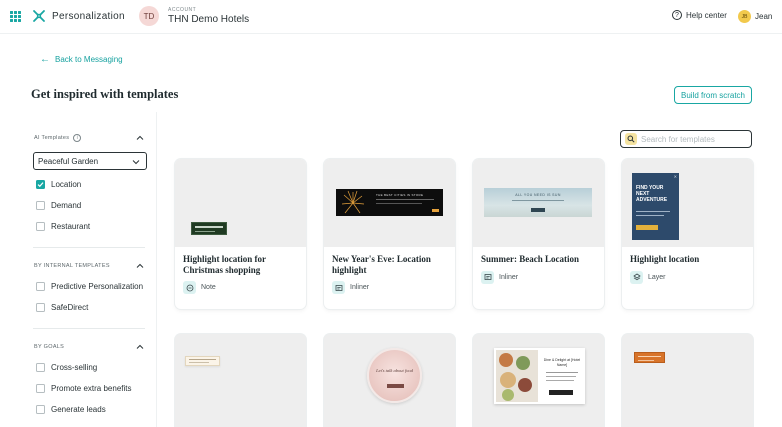 The height and width of the screenshot is (427, 782). Describe the element at coordinates (182, 10) in the screenshot. I see `account-label: ACCOUNT` at that location.